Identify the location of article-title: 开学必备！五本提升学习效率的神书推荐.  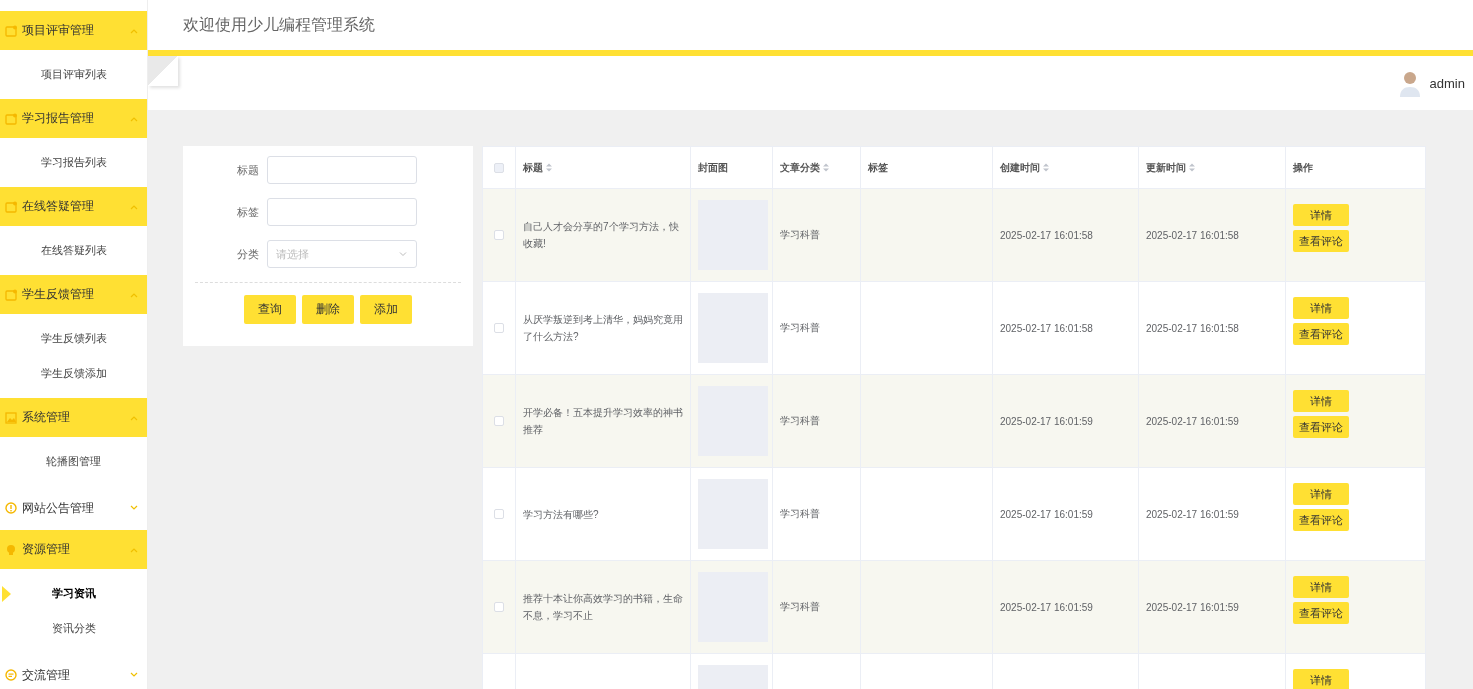
(603, 421).